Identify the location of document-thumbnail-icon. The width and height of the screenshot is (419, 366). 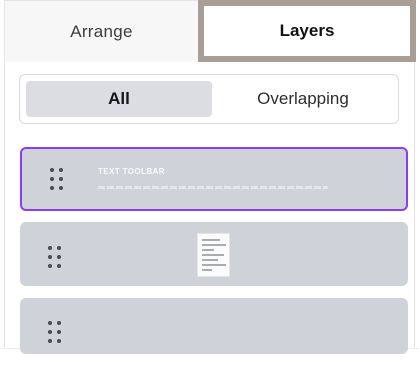
(213, 255).